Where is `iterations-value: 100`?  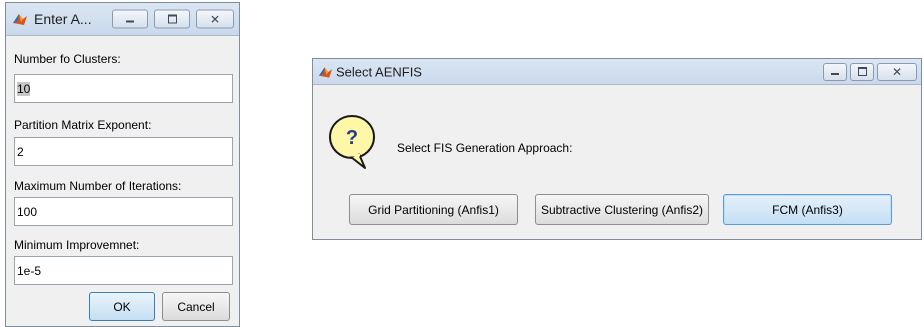 iterations-value: 100 is located at coordinates (27, 211).